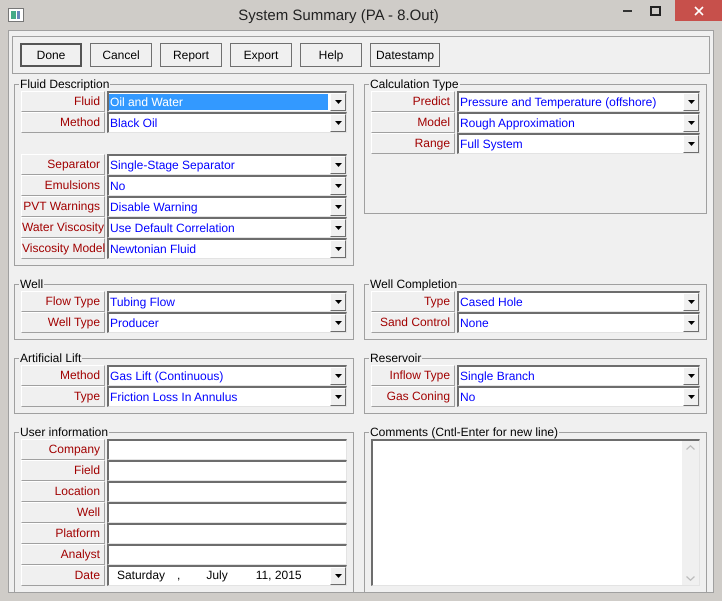 The height and width of the screenshot is (601, 722). What do you see at coordinates (227, 322) in the screenshot?
I see `dropdown-field: Producer` at bounding box center [227, 322].